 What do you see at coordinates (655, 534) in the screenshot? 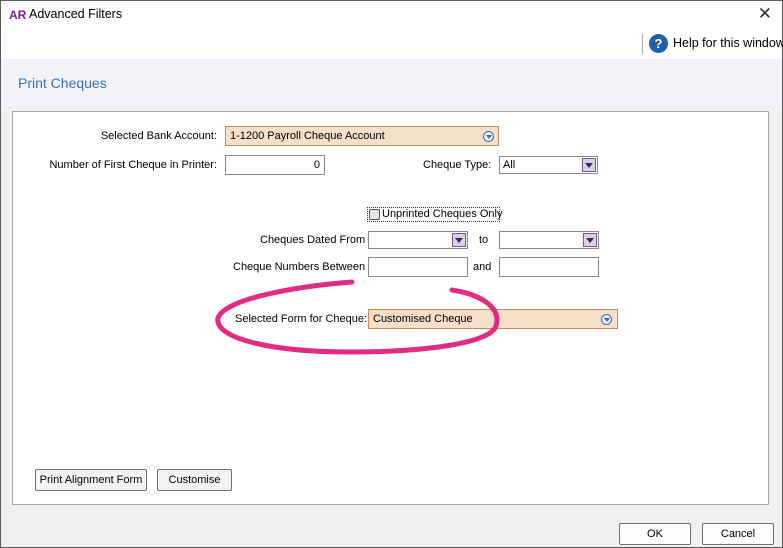
I see `ok-button: OK` at bounding box center [655, 534].